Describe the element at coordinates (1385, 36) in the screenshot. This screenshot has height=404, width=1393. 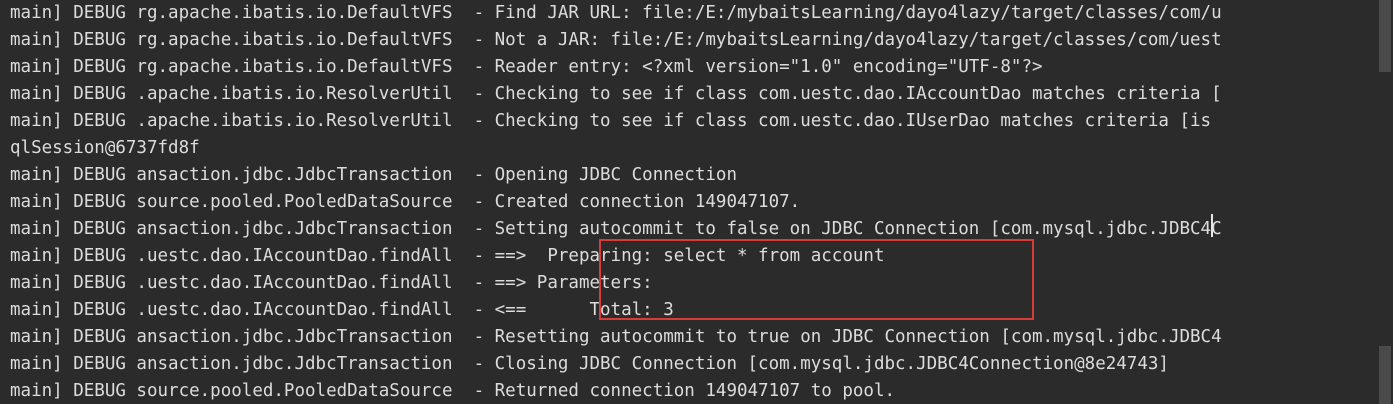
I see `scrollbar-thumb` at that location.